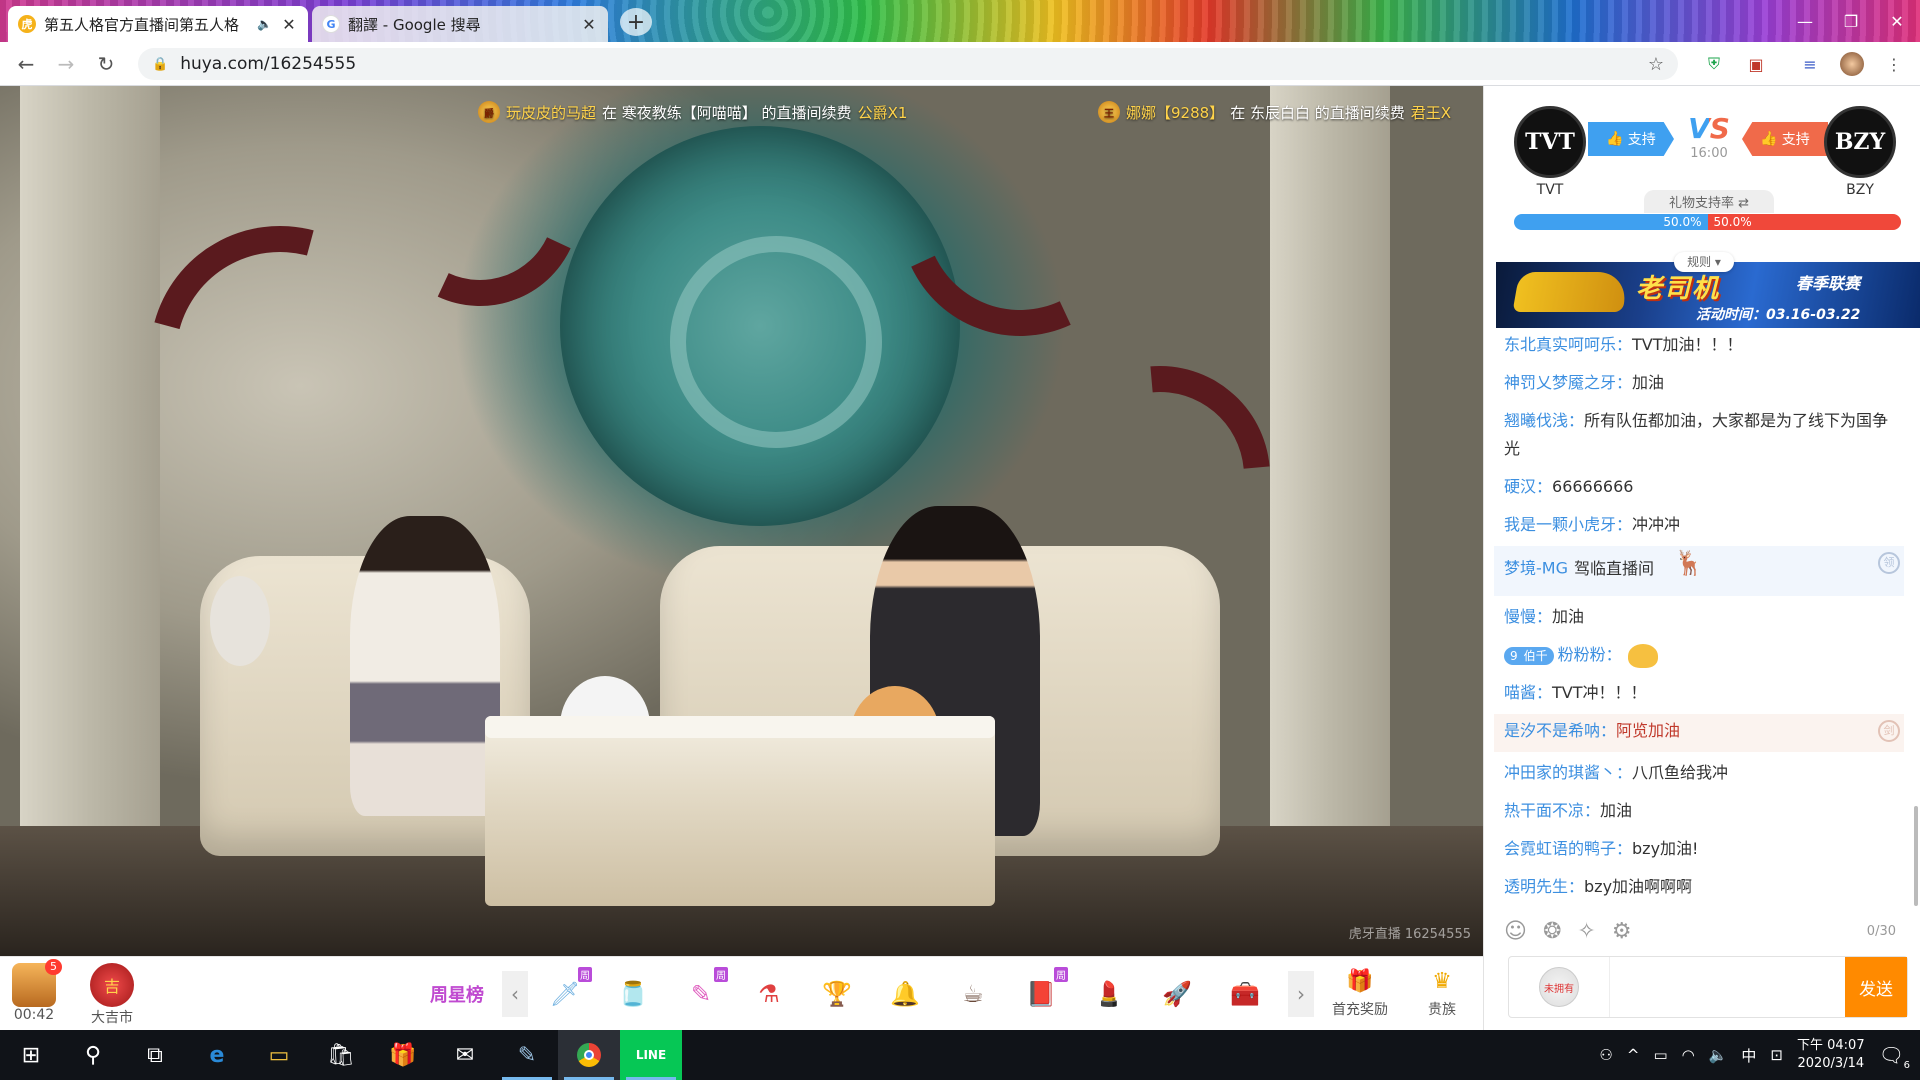  I want to click on sticker-icon: ❂, so click(1552, 931).